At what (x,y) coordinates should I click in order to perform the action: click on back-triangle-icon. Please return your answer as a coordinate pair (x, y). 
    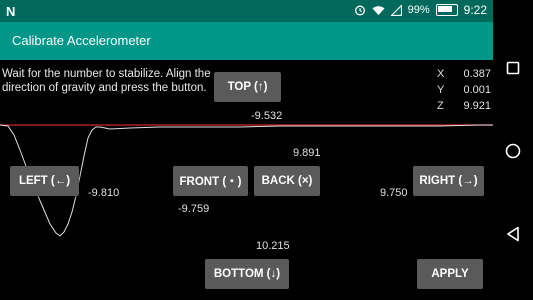
    Looking at the image, I should click on (513, 234).